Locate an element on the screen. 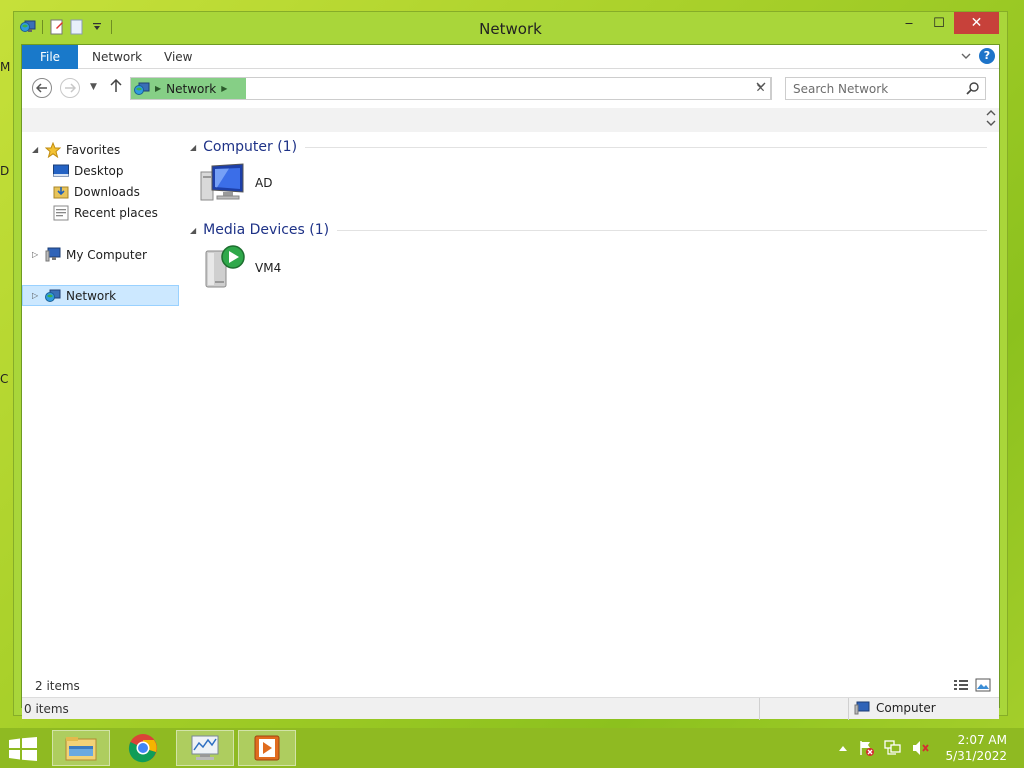 This screenshot has height=768, width=1024. item-count: 2 items is located at coordinates (57, 686).